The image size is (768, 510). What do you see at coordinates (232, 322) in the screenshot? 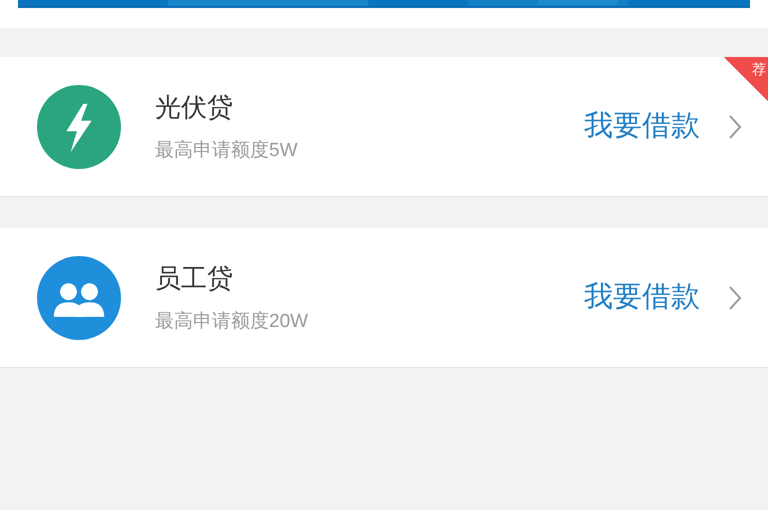
I see `loan-limit: 最高申请额度20W` at bounding box center [232, 322].